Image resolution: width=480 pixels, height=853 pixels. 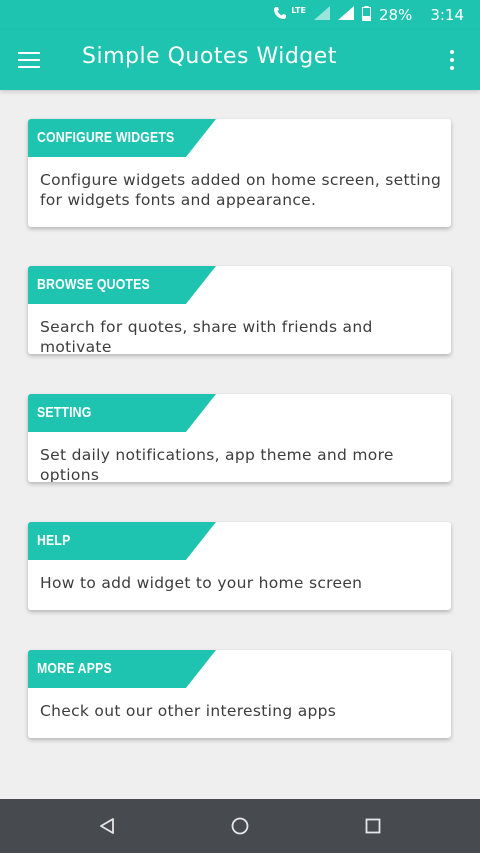 What do you see at coordinates (74, 668) in the screenshot?
I see `card-title: MORE APPS` at bounding box center [74, 668].